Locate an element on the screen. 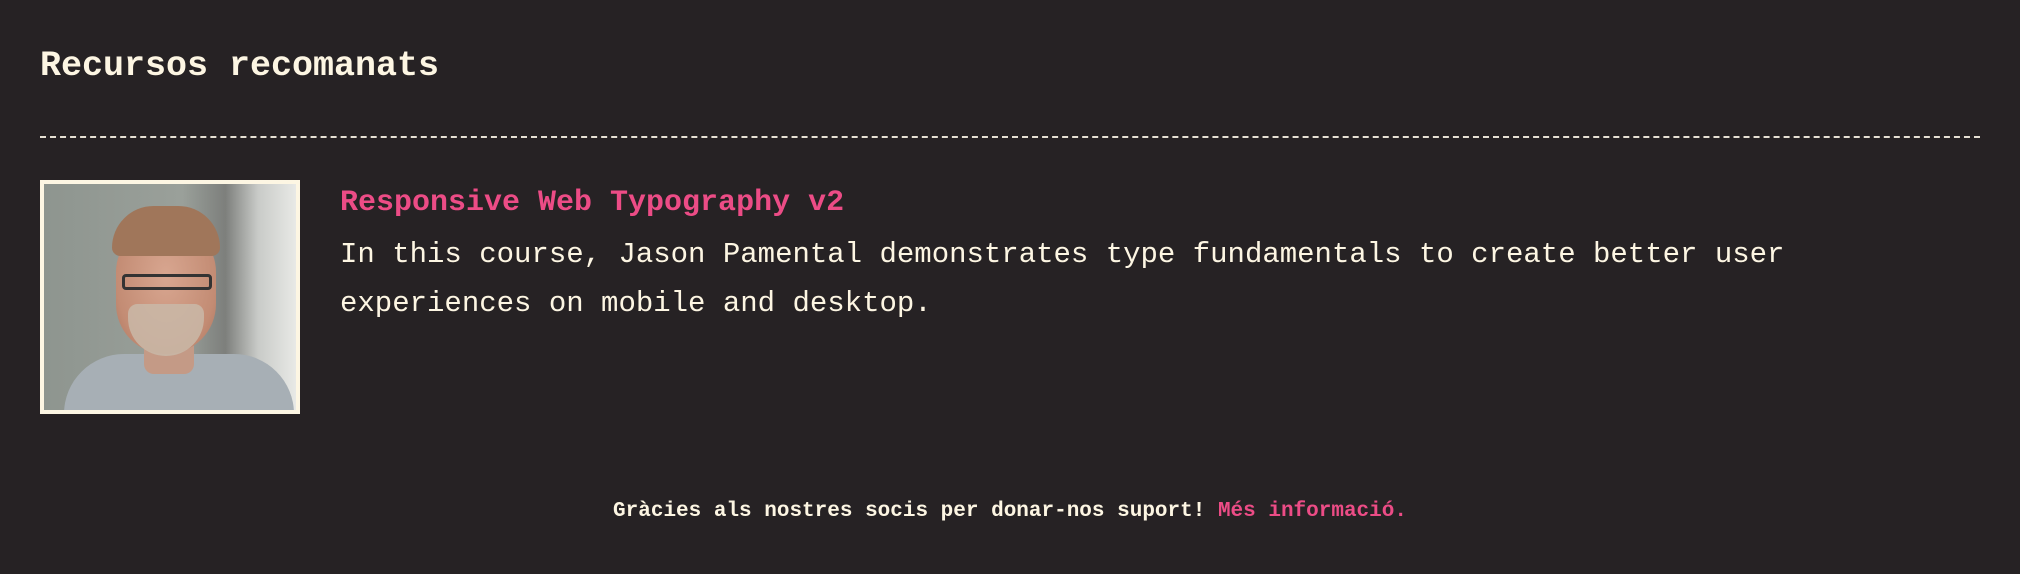 This screenshot has width=2020, height=574. photo-glasses is located at coordinates (167, 282).